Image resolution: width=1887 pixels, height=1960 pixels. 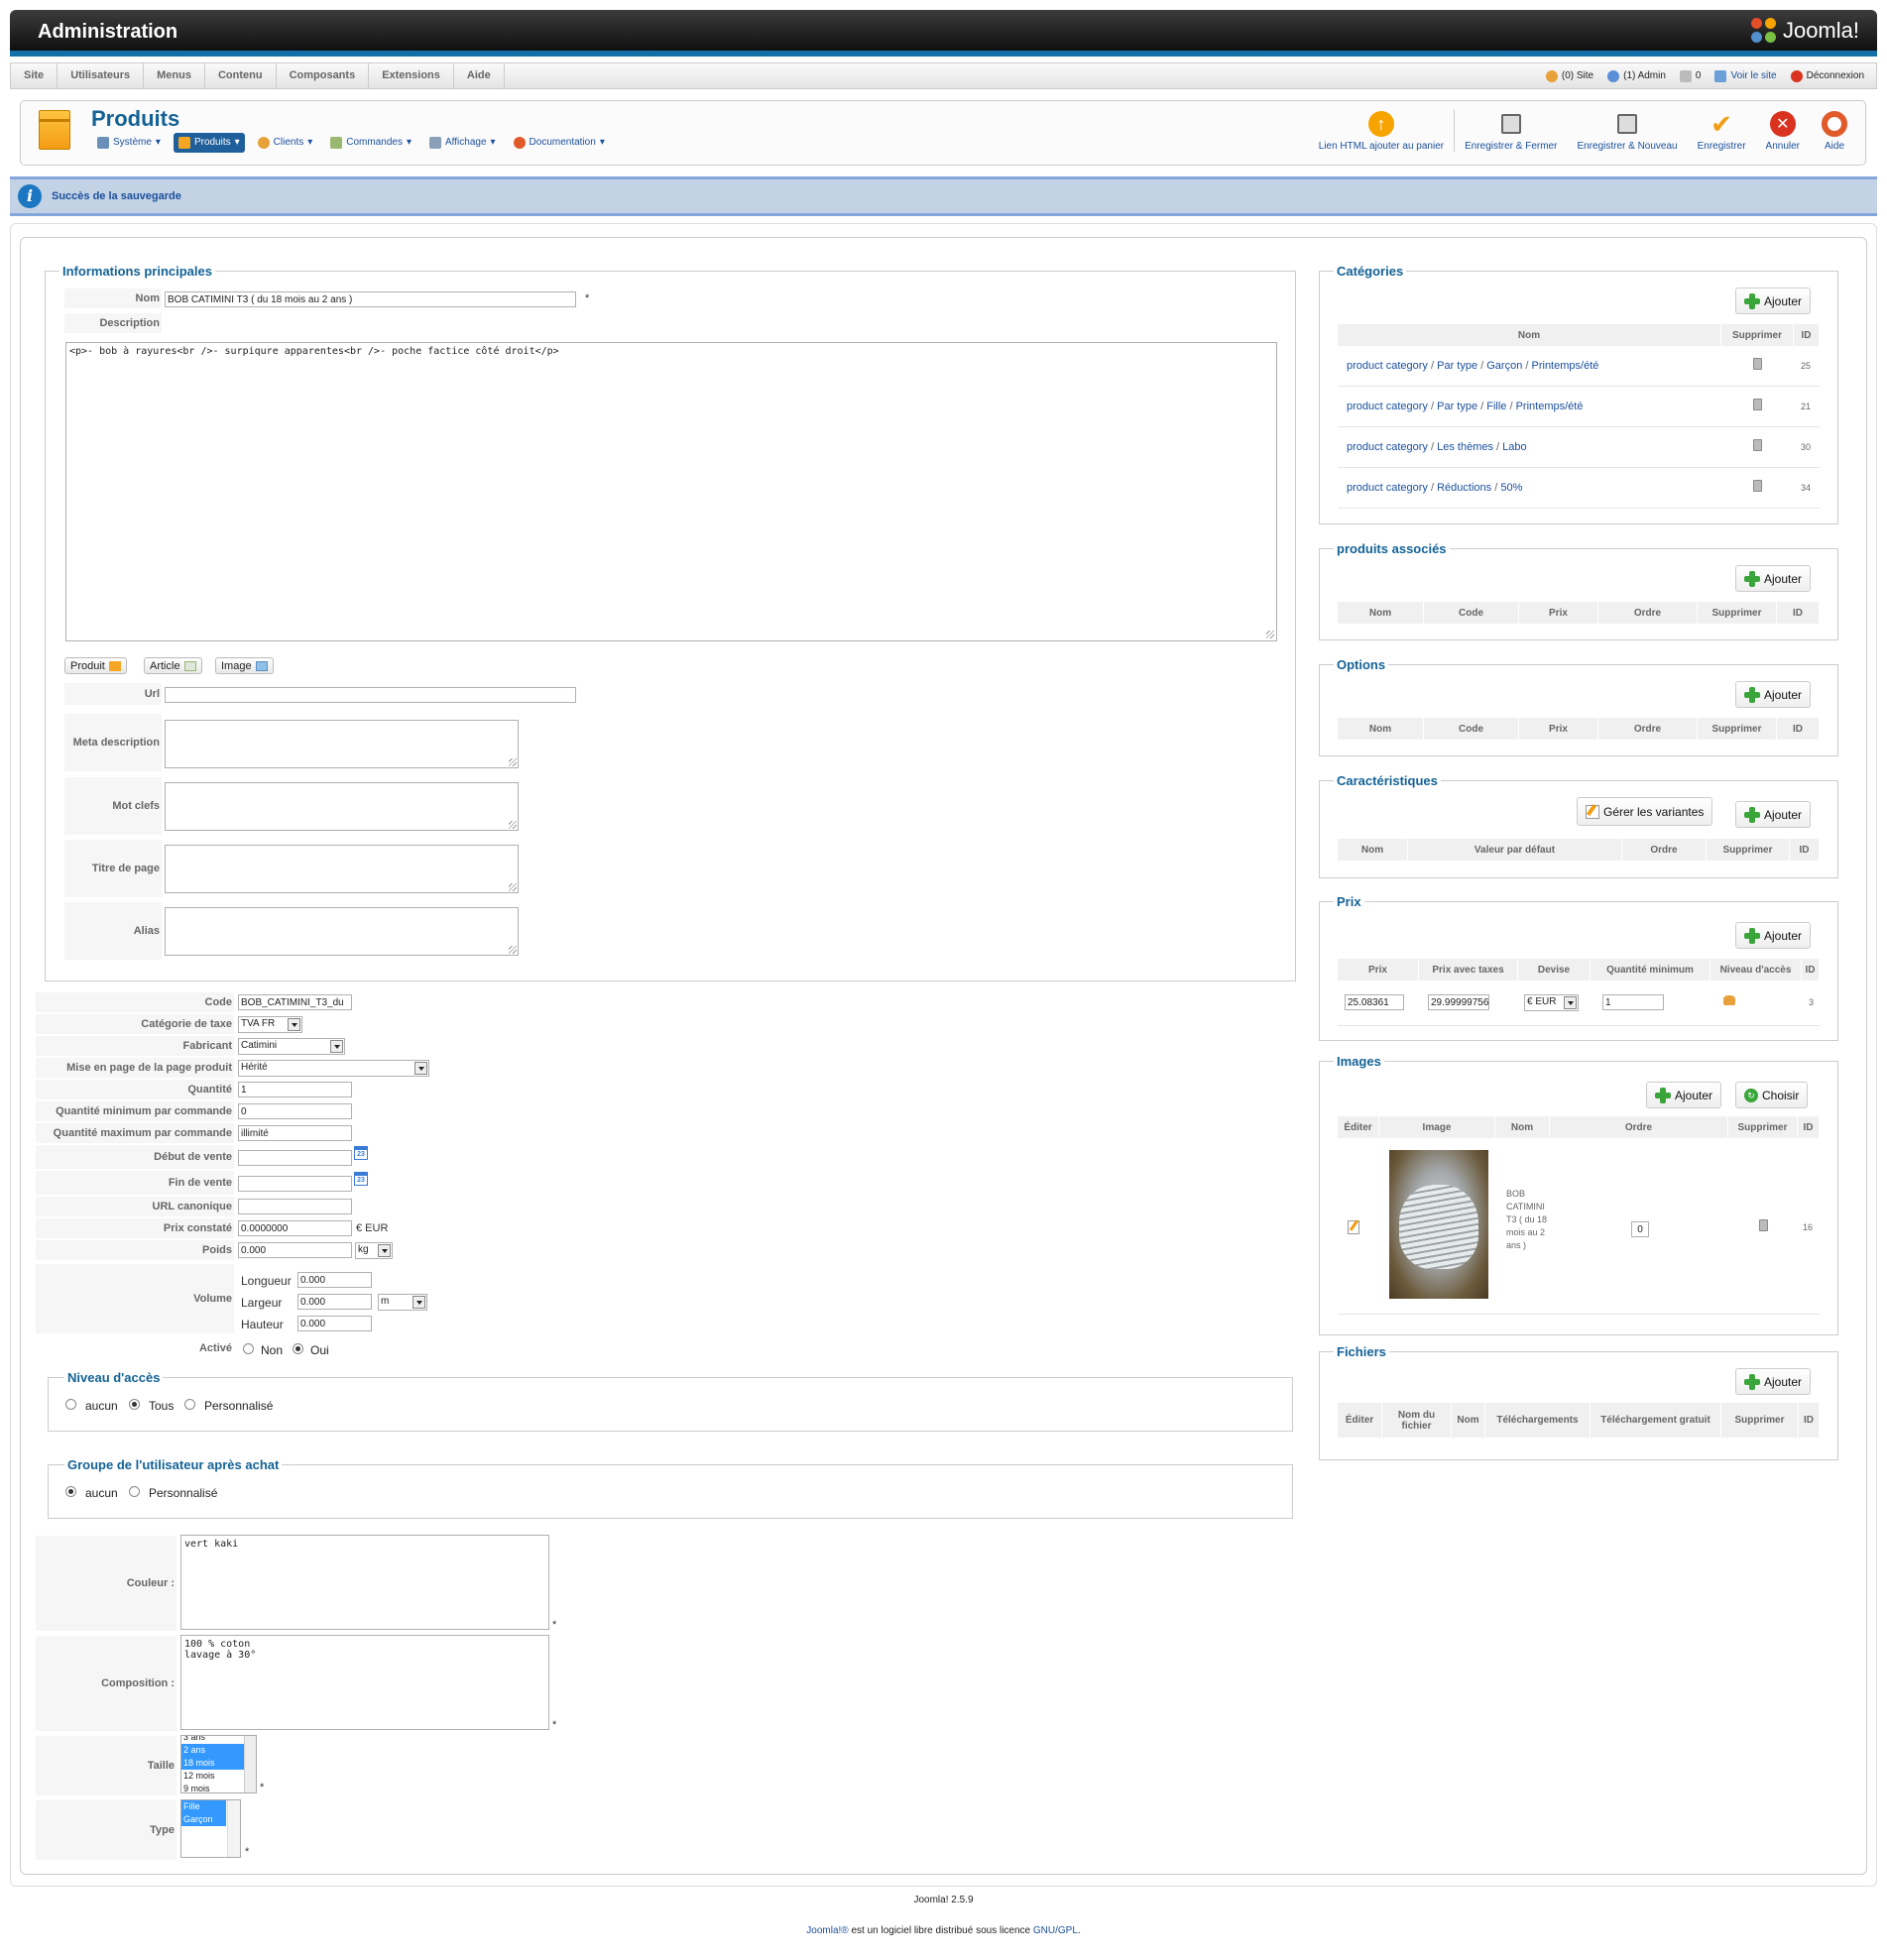 What do you see at coordinates (129, 143) in the screenshot?
I see `submenu-system: Système ▾` at bounding box center [129, 143].